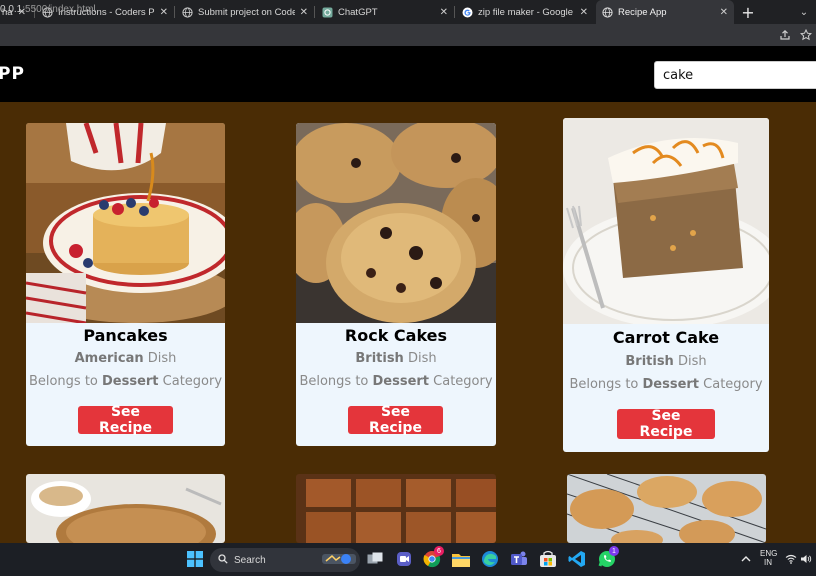  Describe the element at coordinates (607, 558) in the screenshot. I see `whatsapp-icon: 1` at that location.